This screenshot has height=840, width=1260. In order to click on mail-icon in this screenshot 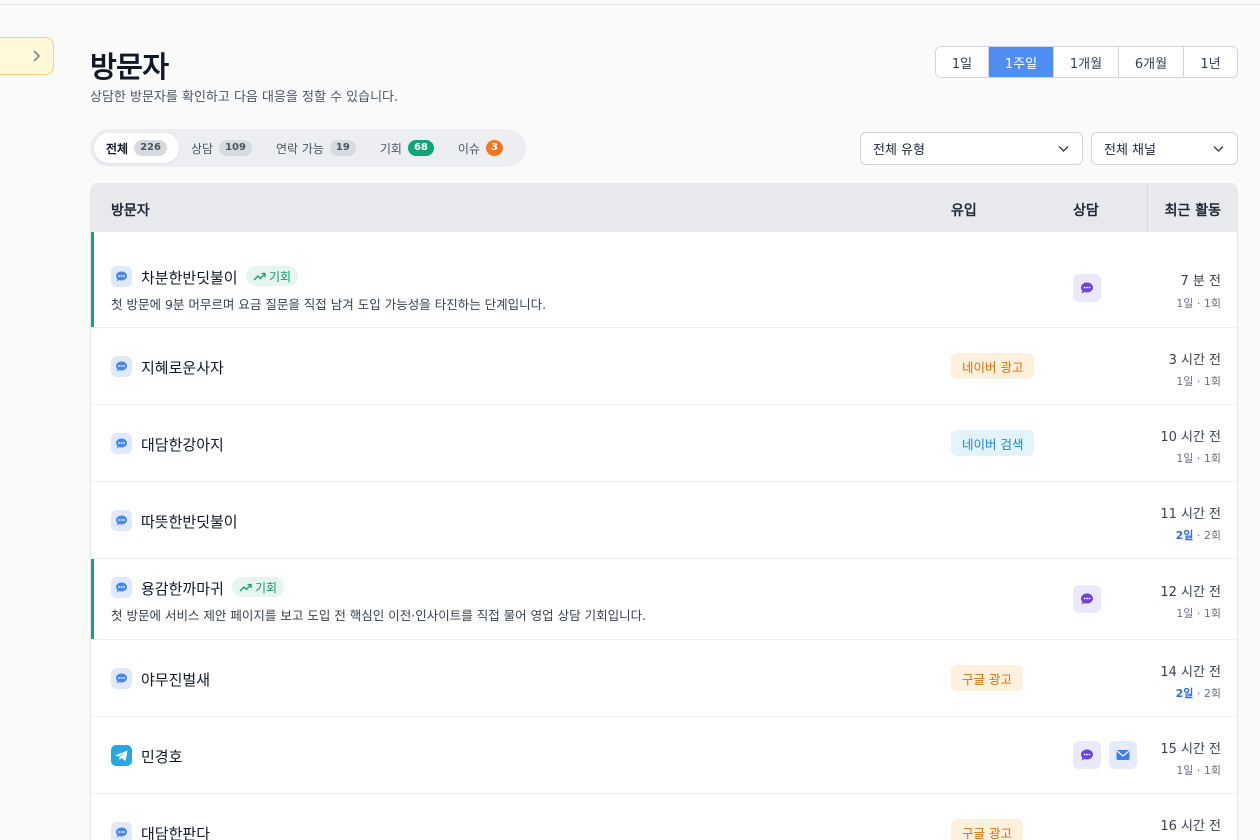, I will do `click(1123, 755)`.